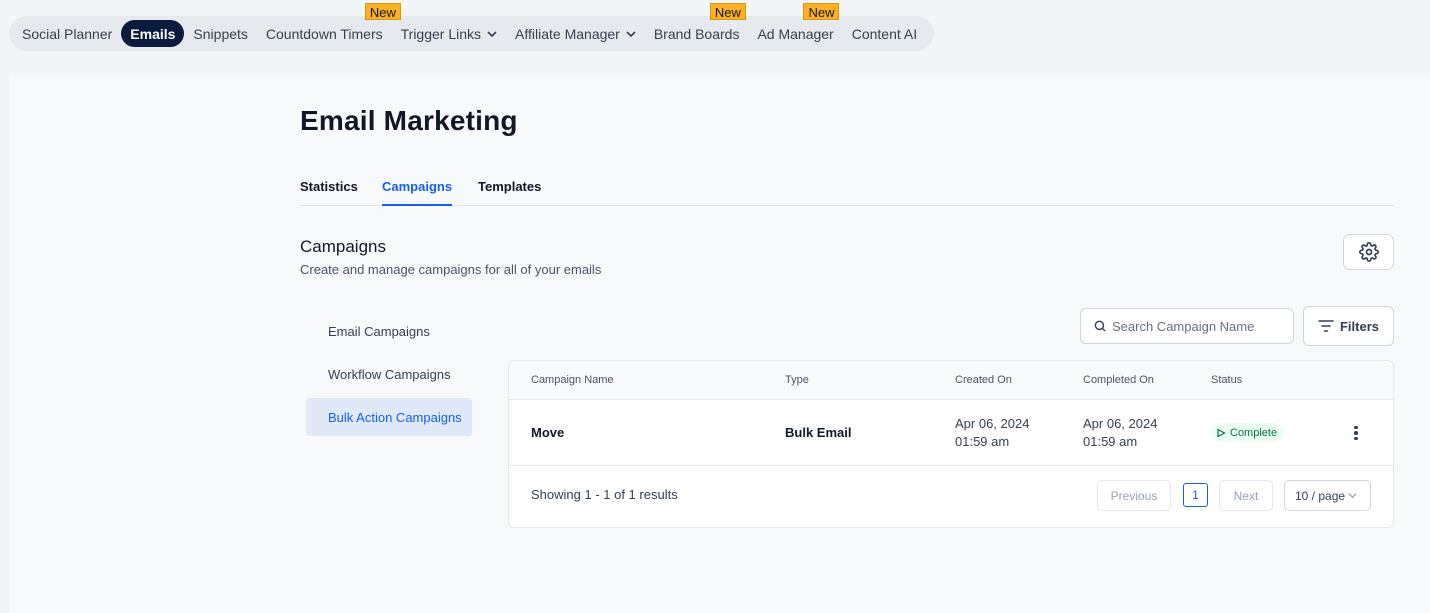 The width and height of the screenshot is (1430, 613). I want to click on section-title: Campaigns, so click(343, 246).